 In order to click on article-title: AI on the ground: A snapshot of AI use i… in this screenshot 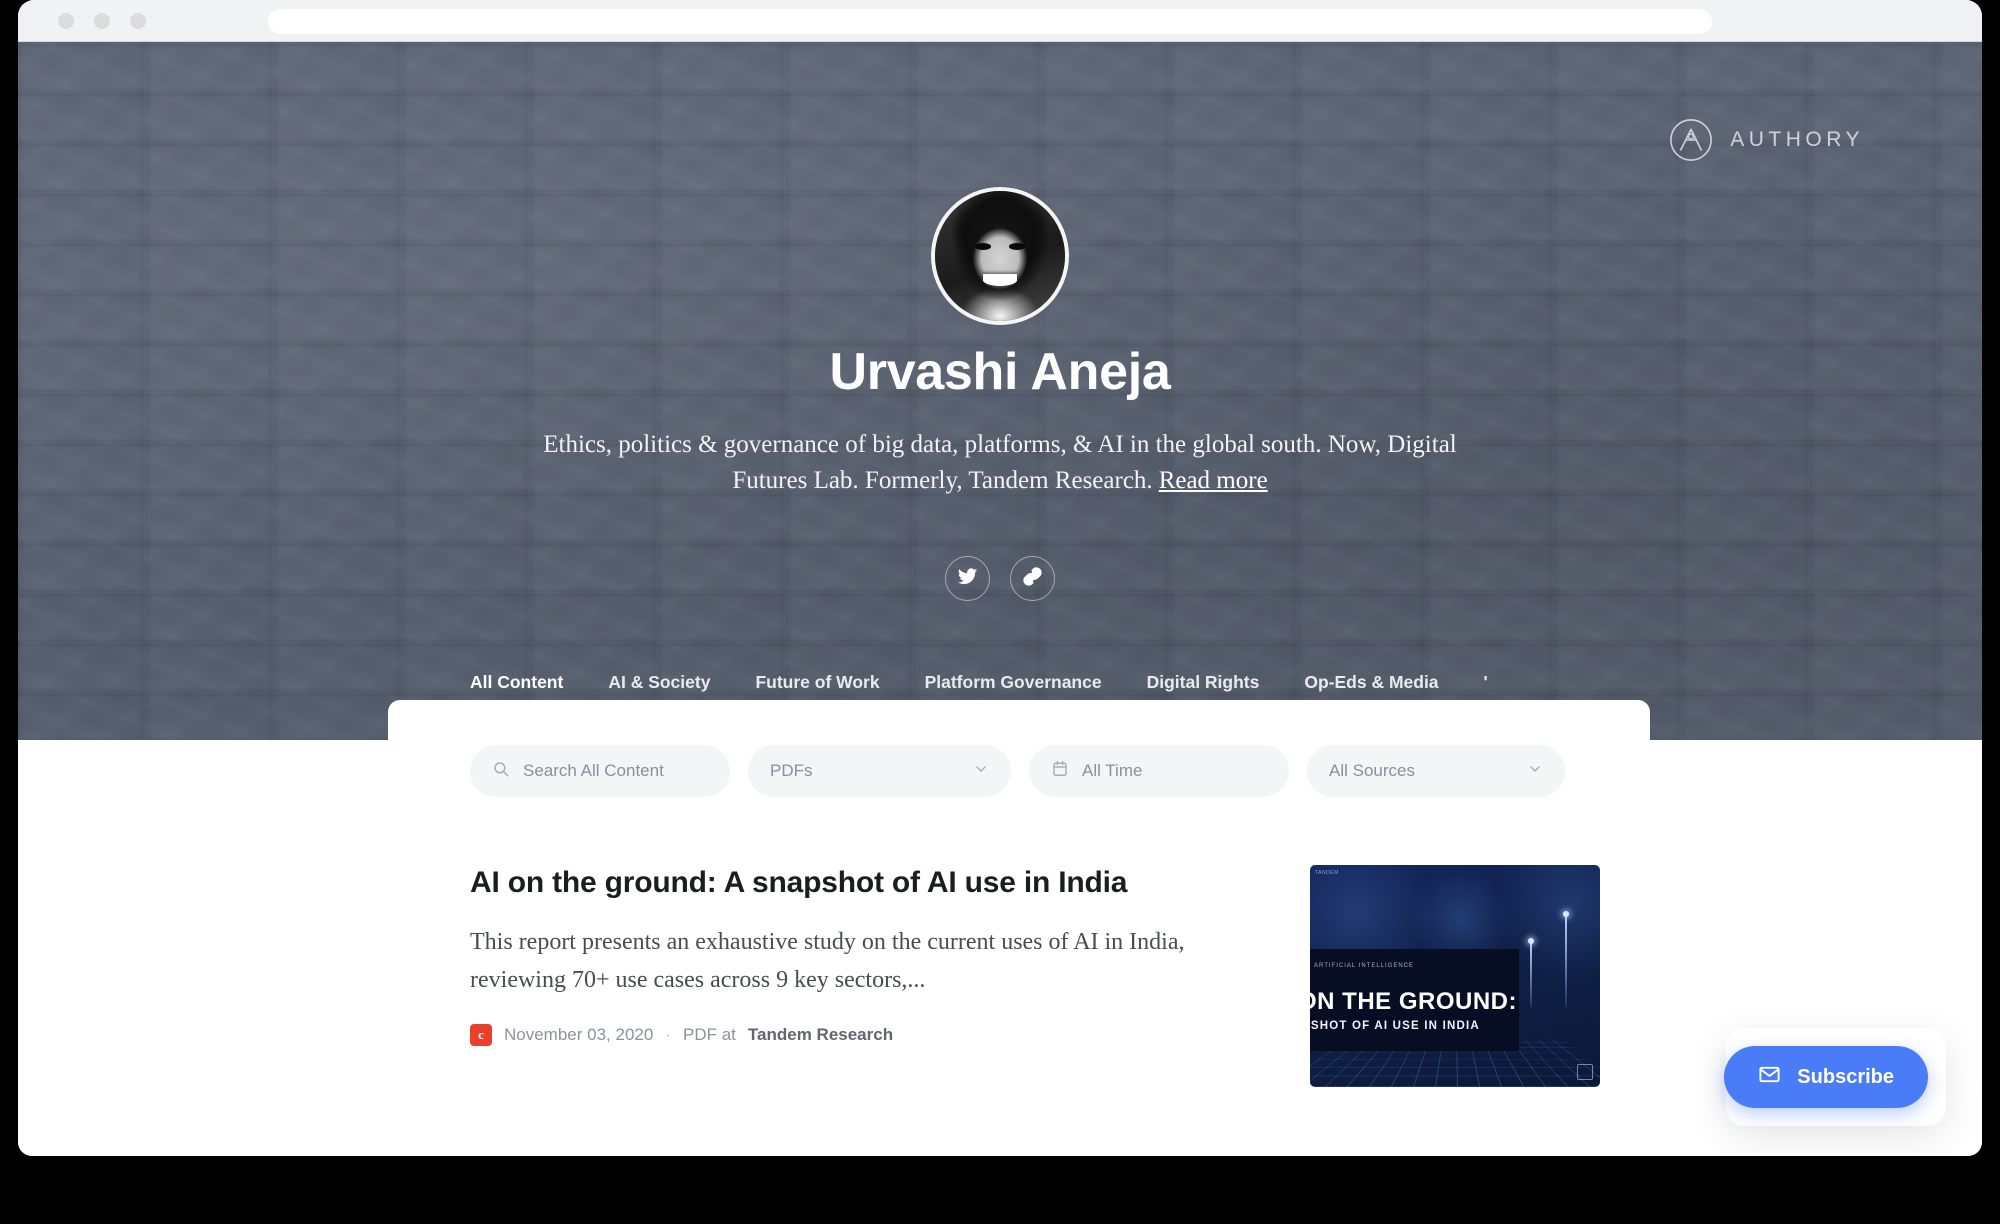, I will do `click(850, 883)`.